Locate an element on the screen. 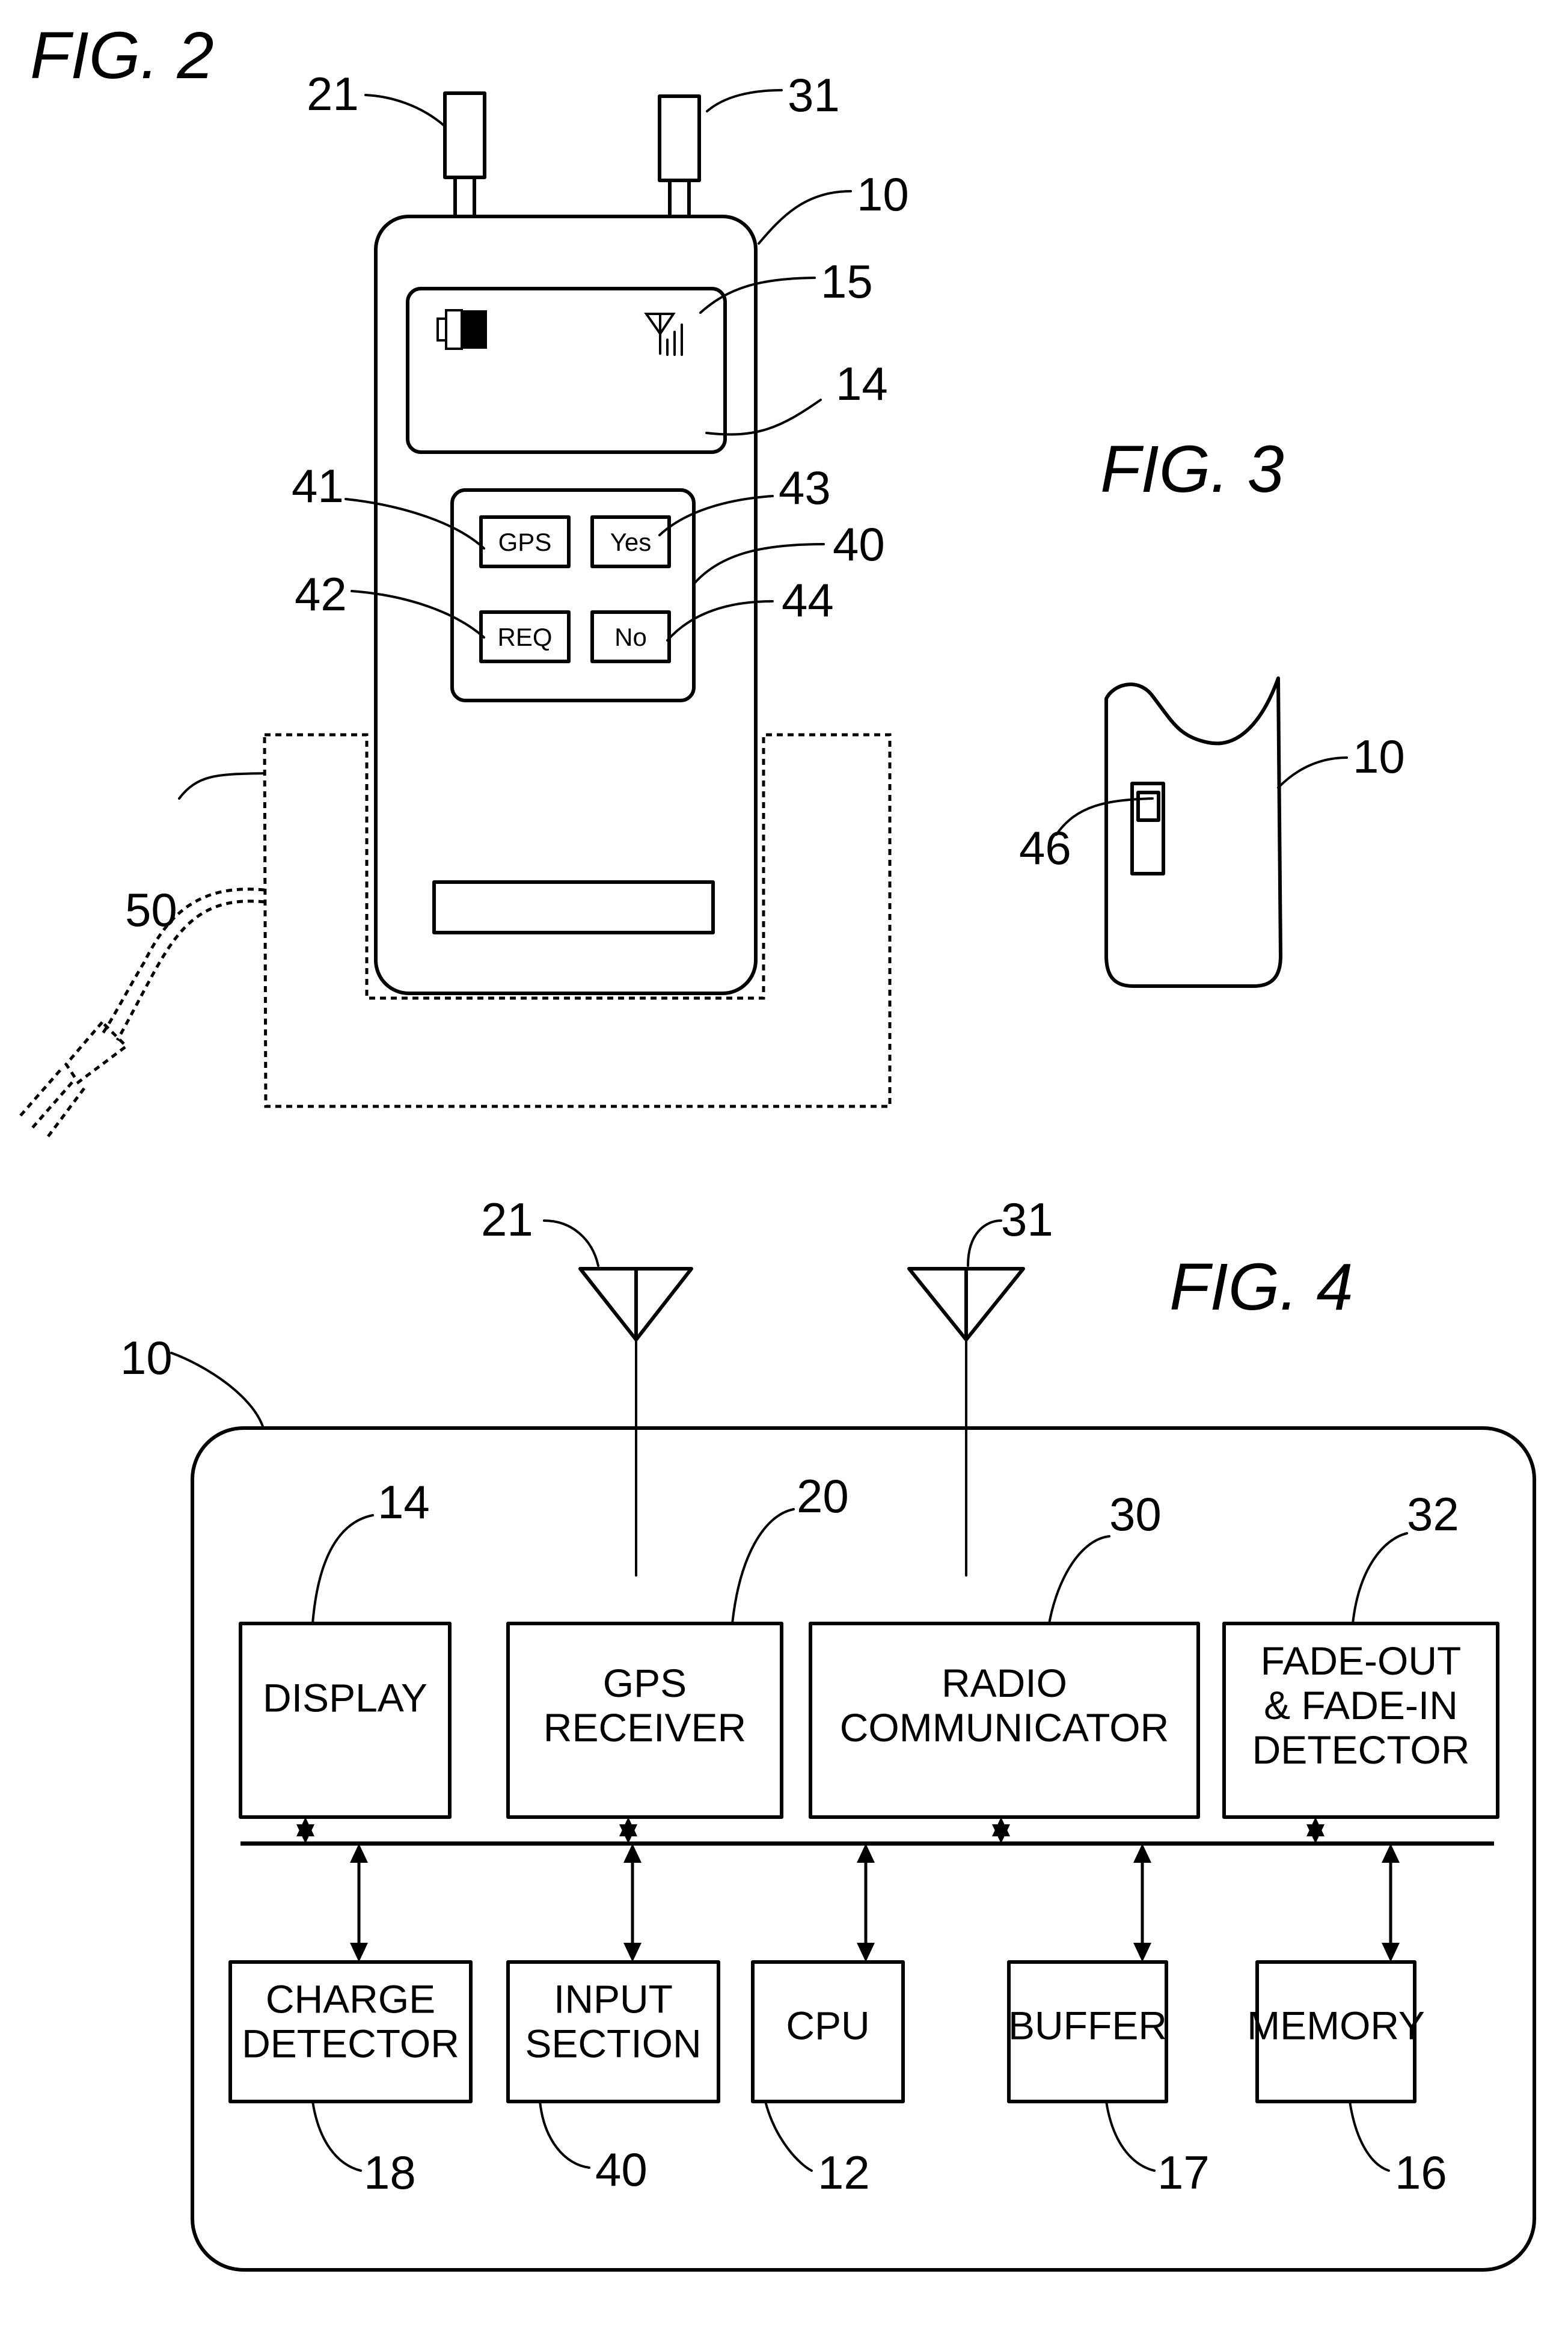  signal-strength-icon is located at coordinates (663, 334).